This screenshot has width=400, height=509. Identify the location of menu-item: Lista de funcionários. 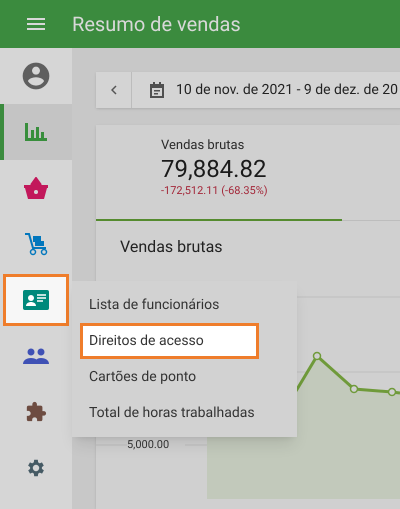
(184, 305).